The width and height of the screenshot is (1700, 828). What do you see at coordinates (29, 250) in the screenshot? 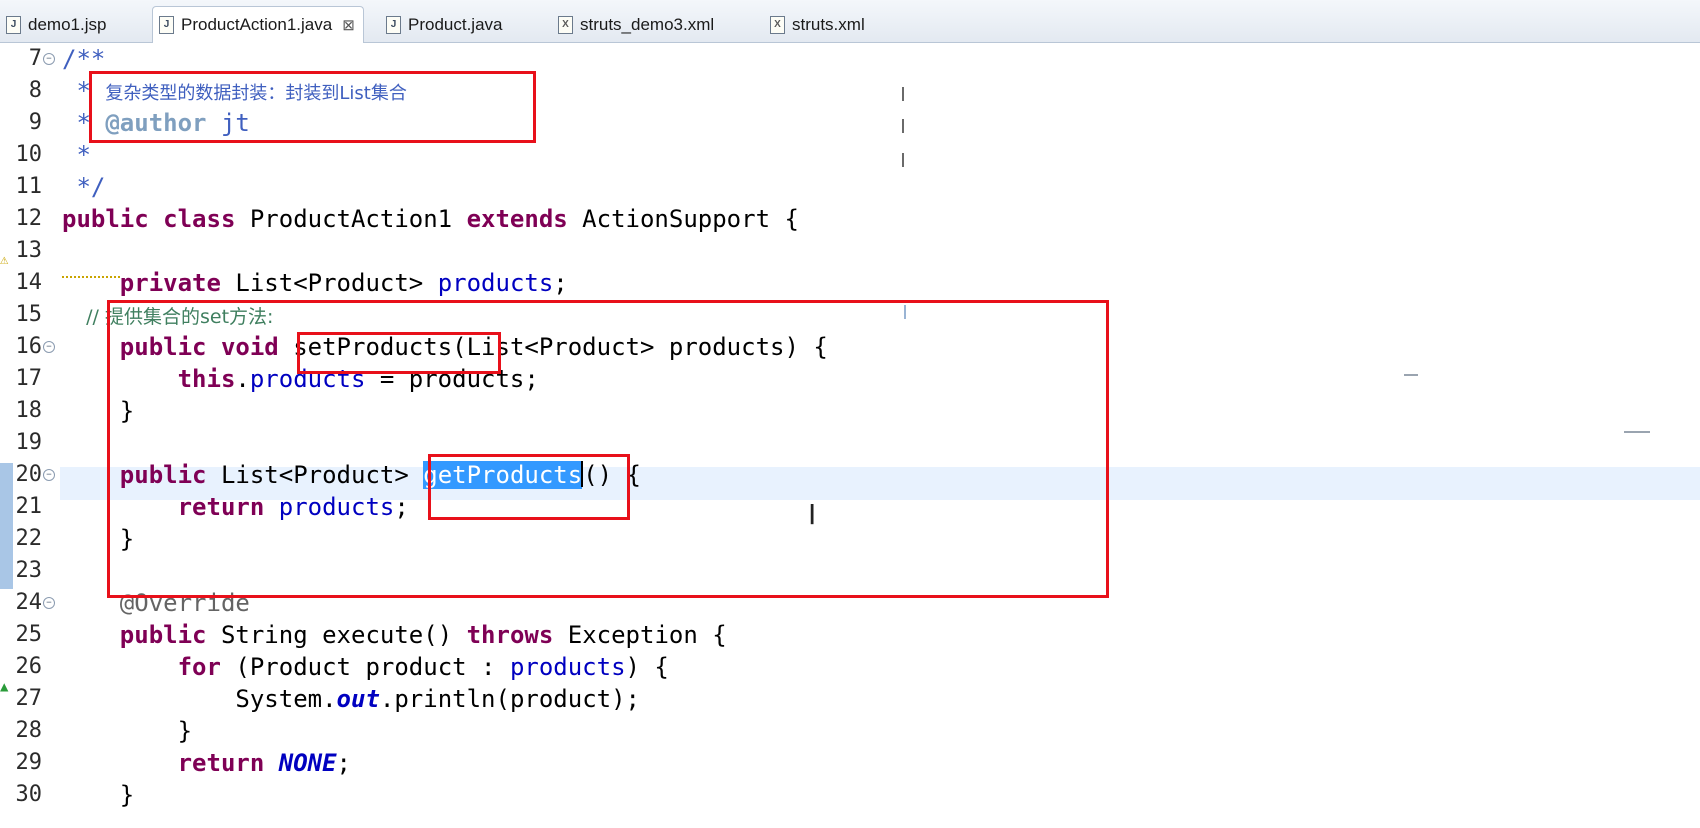
I see `line-number: 13` at bounding box center [29, 250].